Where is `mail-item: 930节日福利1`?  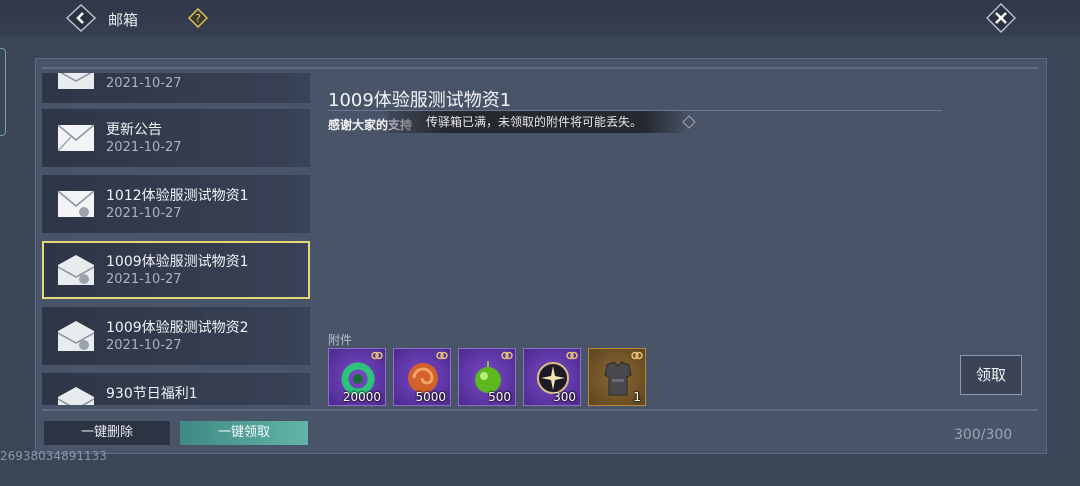
mail-item: 930节日福利1 is located at coordinates (176, 389).